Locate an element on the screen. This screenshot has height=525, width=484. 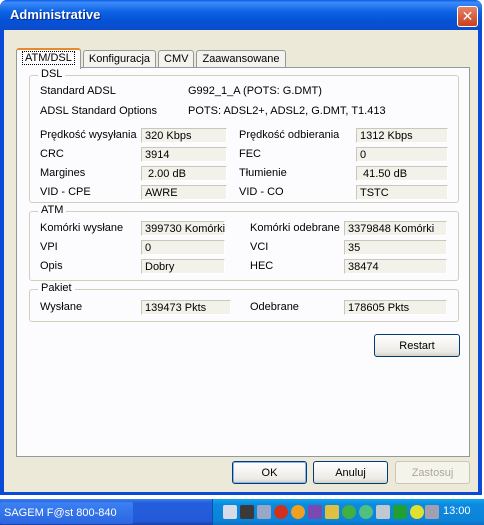
volume-icon is located at coordinates (432, 512).